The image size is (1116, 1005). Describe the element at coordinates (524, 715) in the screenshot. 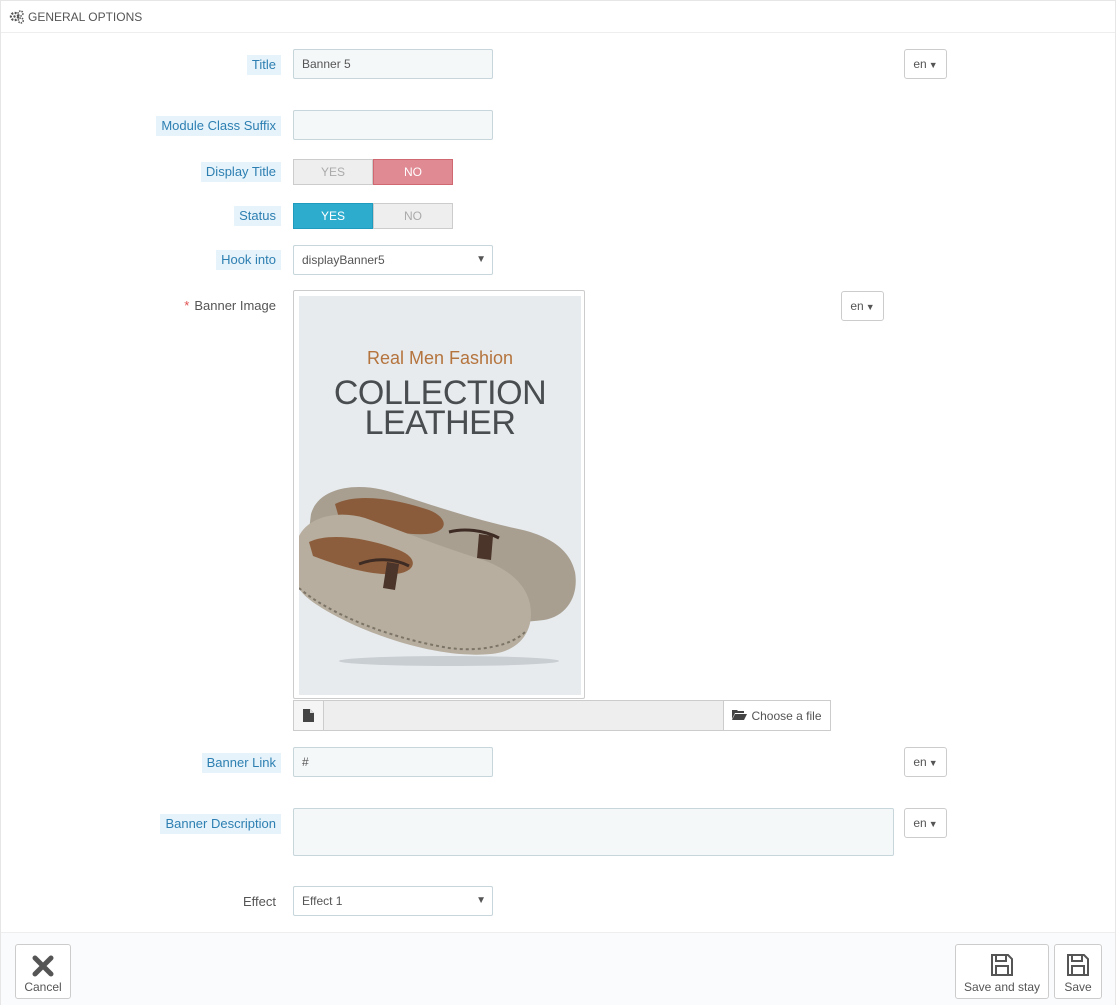

I see `file-name-field` at that location.